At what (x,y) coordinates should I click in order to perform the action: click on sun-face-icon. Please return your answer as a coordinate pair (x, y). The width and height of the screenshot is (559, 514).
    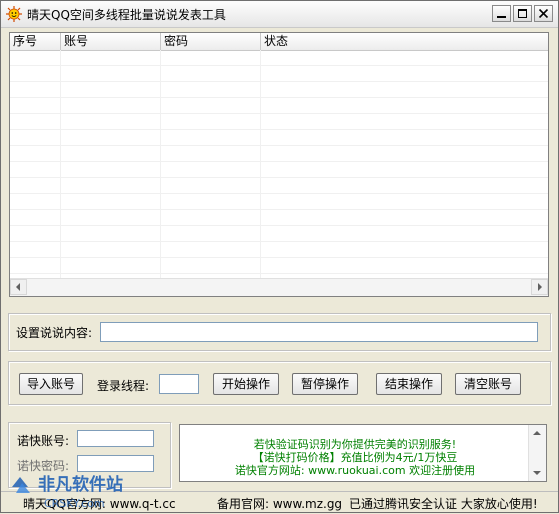
    Looking at the image, I should click on (14, 14).